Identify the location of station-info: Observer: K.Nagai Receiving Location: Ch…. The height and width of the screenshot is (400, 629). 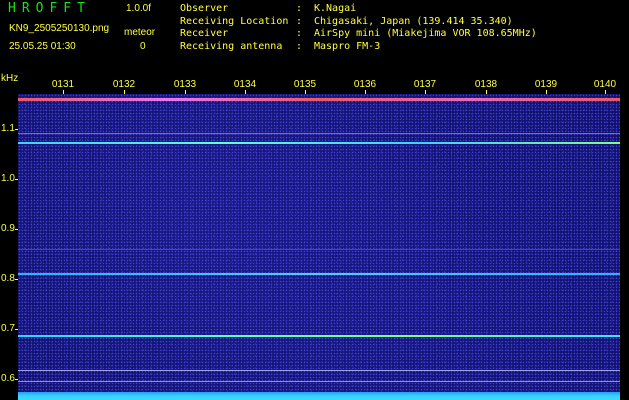
(358, 28).